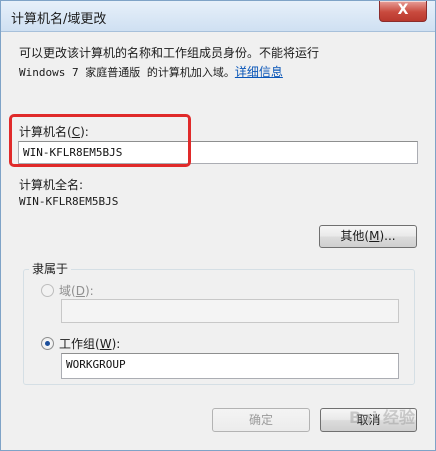 The width and height of the screenshot is (436, 451). I want to click on domain-label-suffix: ):, so click(89, 291).